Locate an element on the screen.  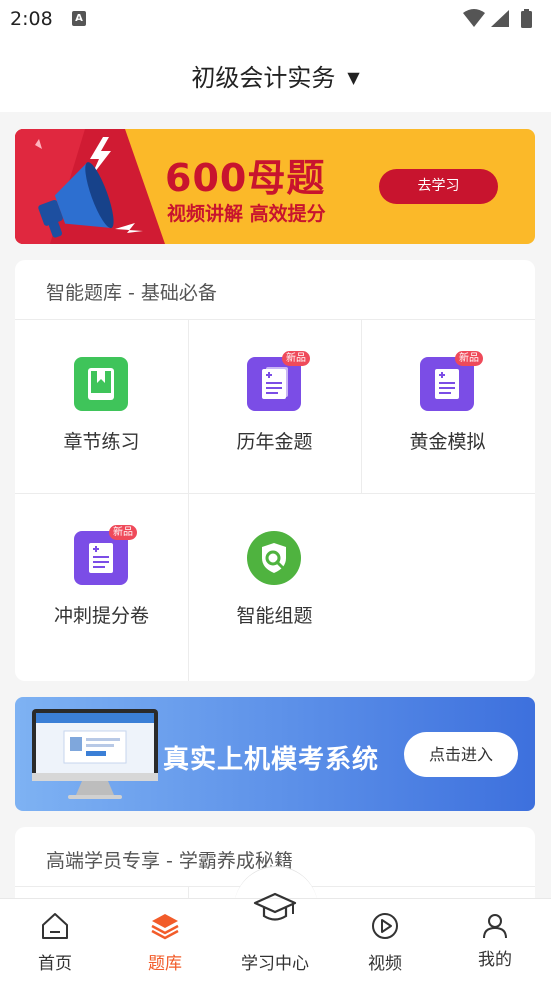
header: 初级会计实务 ▼ is located at coordinates (275, 75).